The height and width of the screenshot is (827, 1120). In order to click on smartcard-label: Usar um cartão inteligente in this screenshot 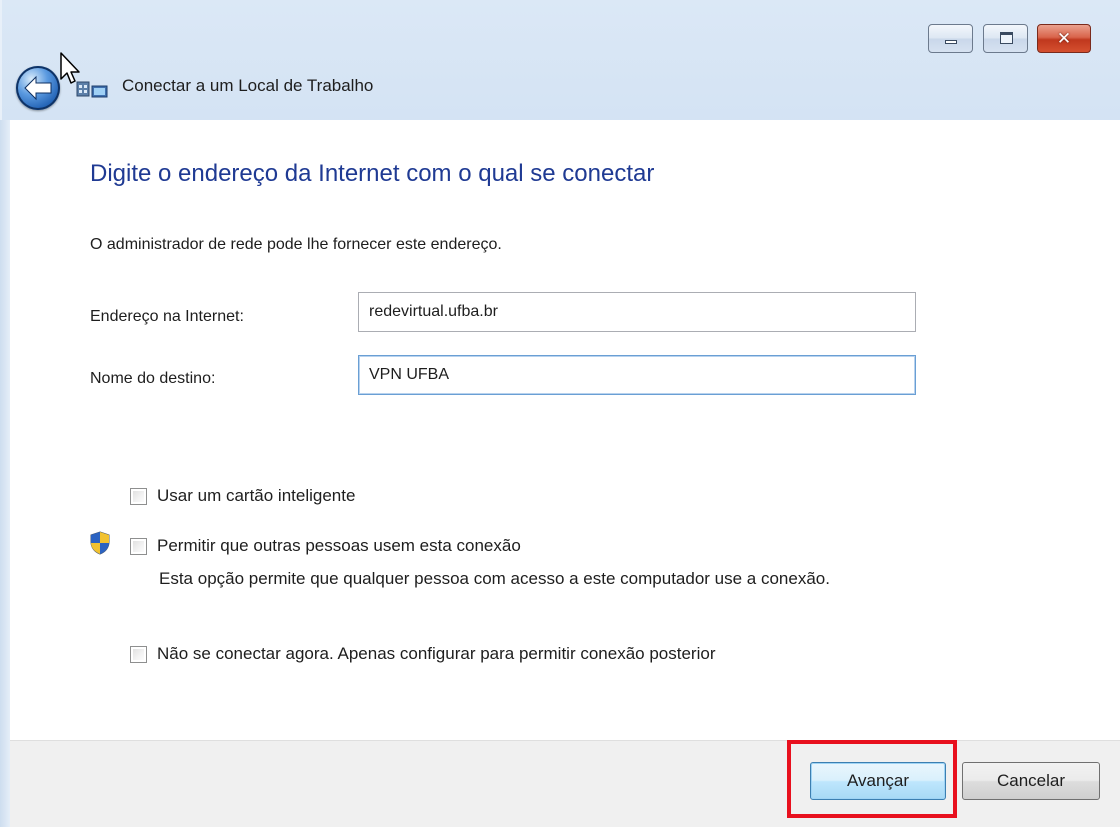, I will do `click(256, 495)`.